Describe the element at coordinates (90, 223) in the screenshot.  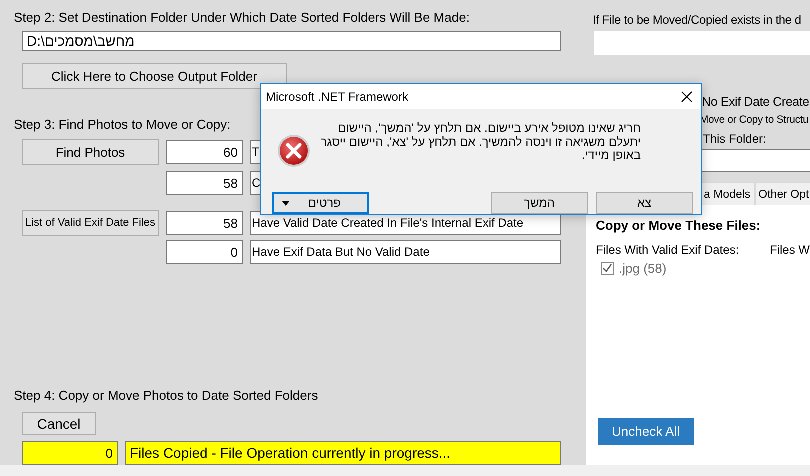
I see `list-button: List of Valid Exif Date Files` at that location.